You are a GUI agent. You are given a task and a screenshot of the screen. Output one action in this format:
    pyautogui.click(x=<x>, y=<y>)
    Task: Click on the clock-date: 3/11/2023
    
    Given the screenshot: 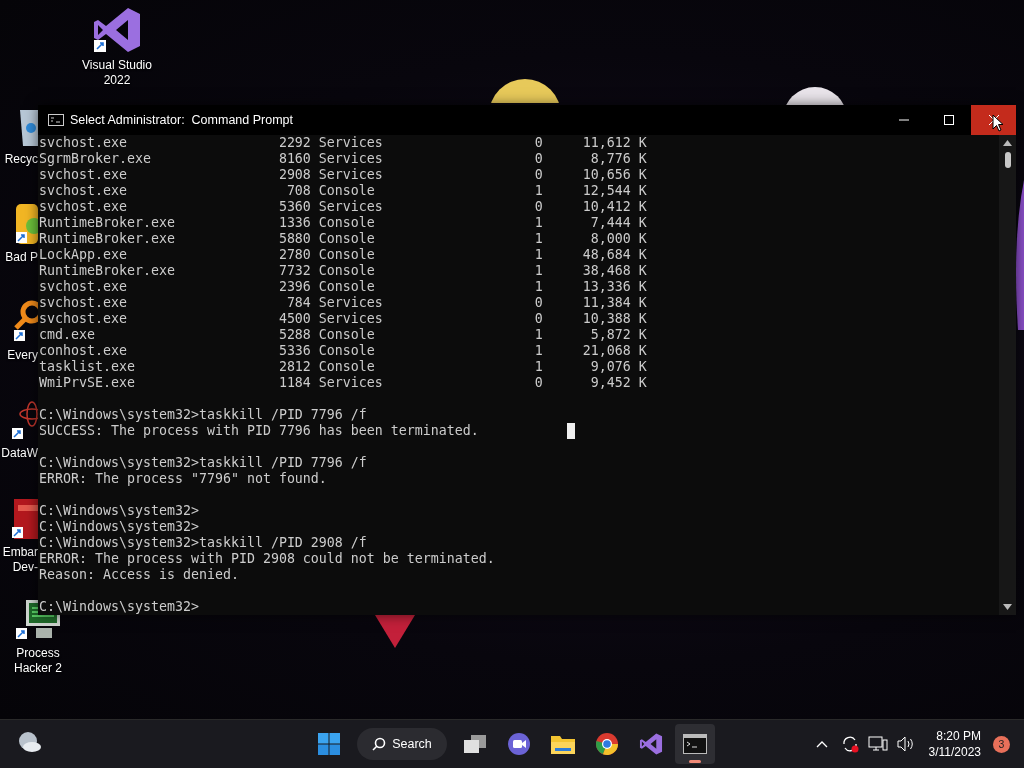 What is the action you would take?
    pyautogui.click(x=954, y=752)
    